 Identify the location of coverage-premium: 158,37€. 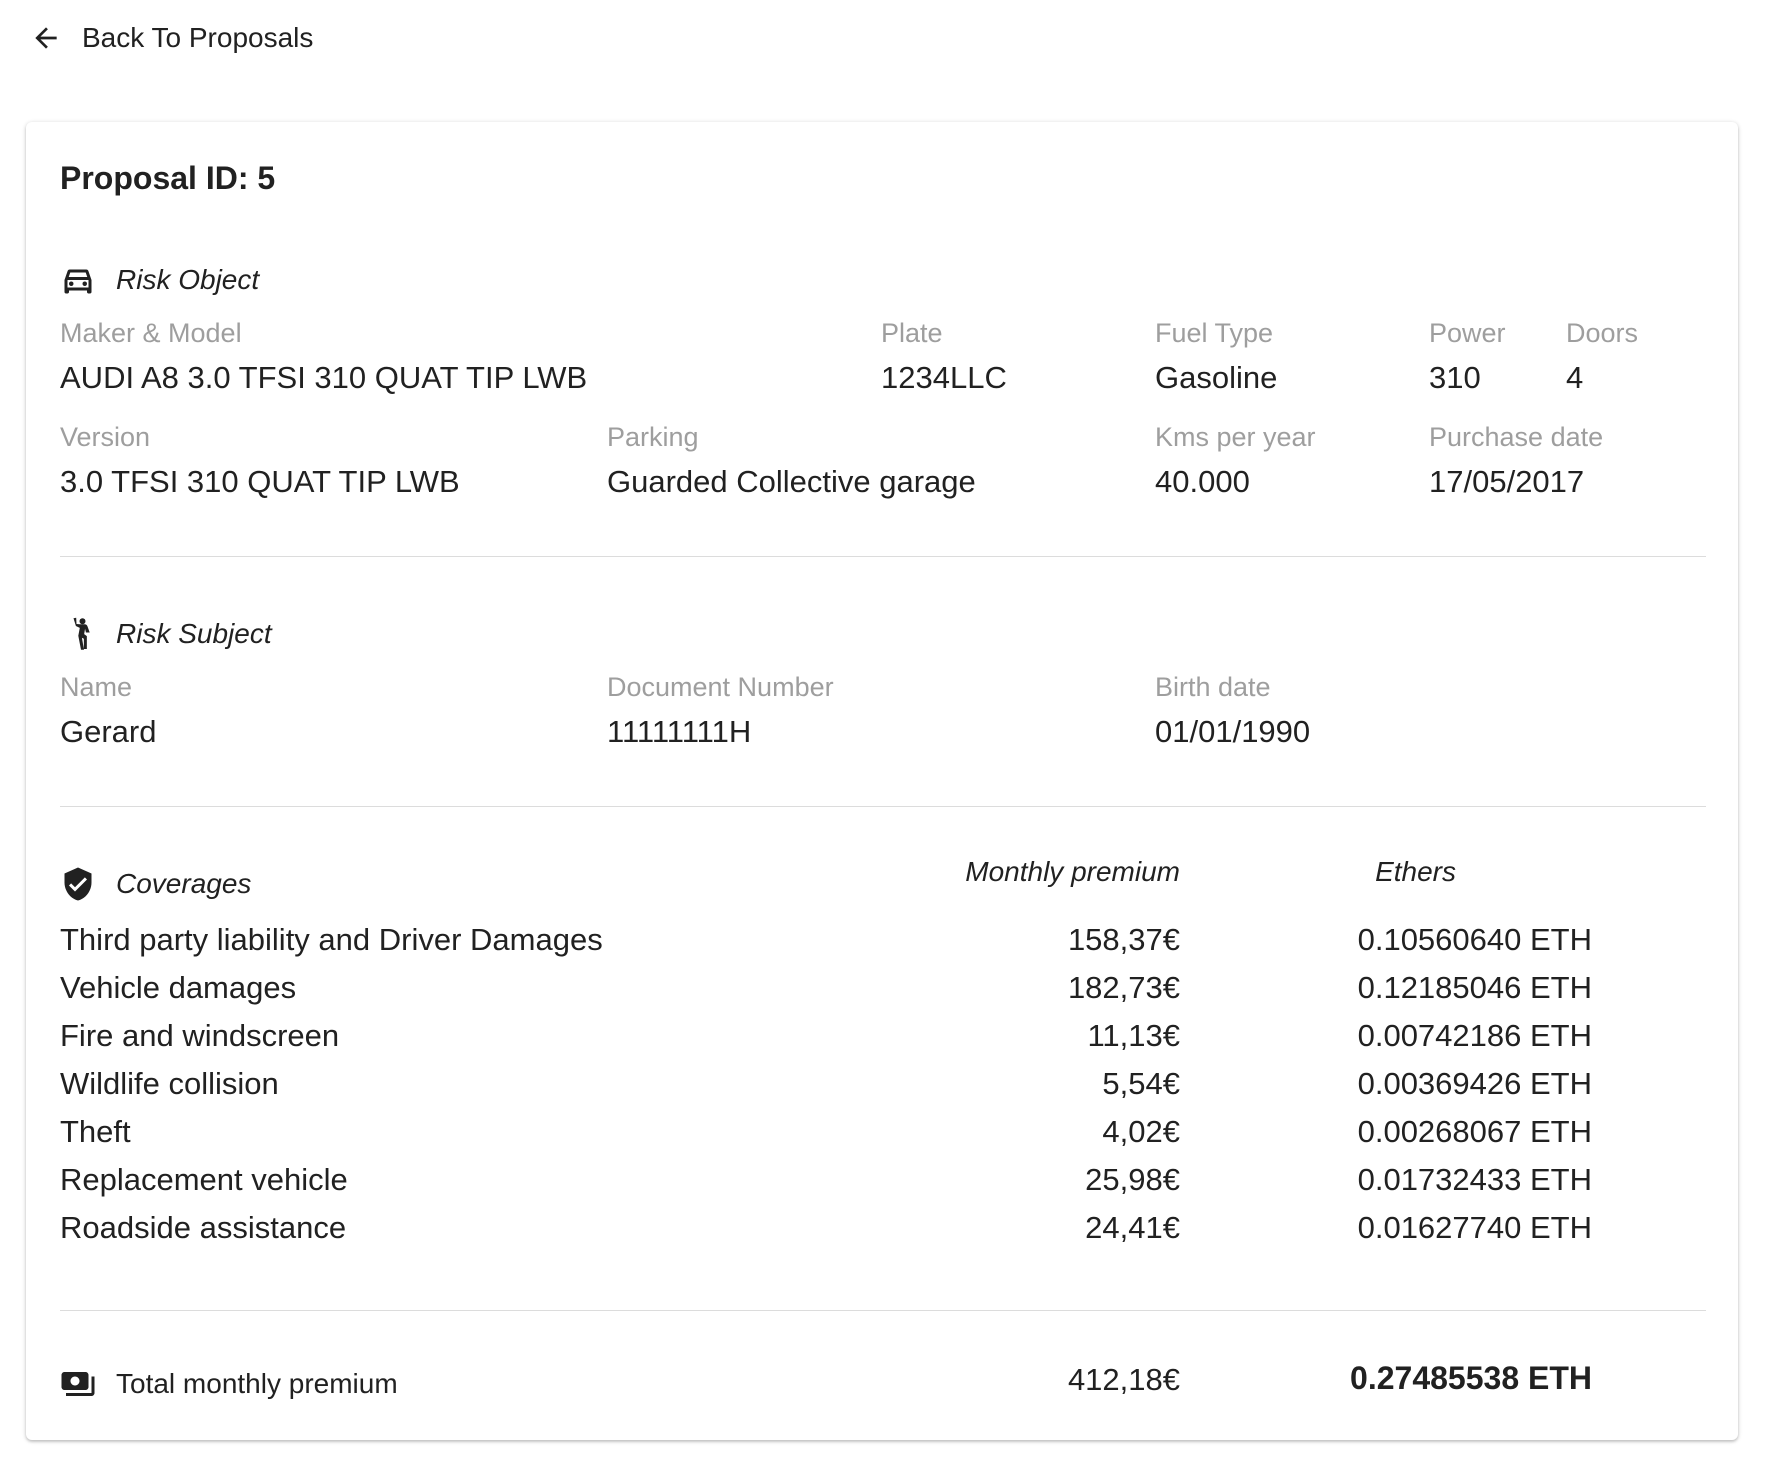
(1123, 939).